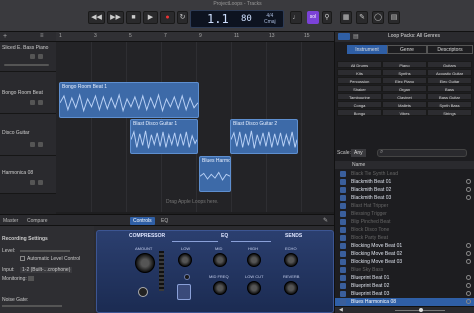 The height and width of the screenshot is (313, 474). What do you see at coordinates (28, 93) in the screenshot?
I see `track-header-2: Bongo Room Beat` at bounding box center [28, 93].